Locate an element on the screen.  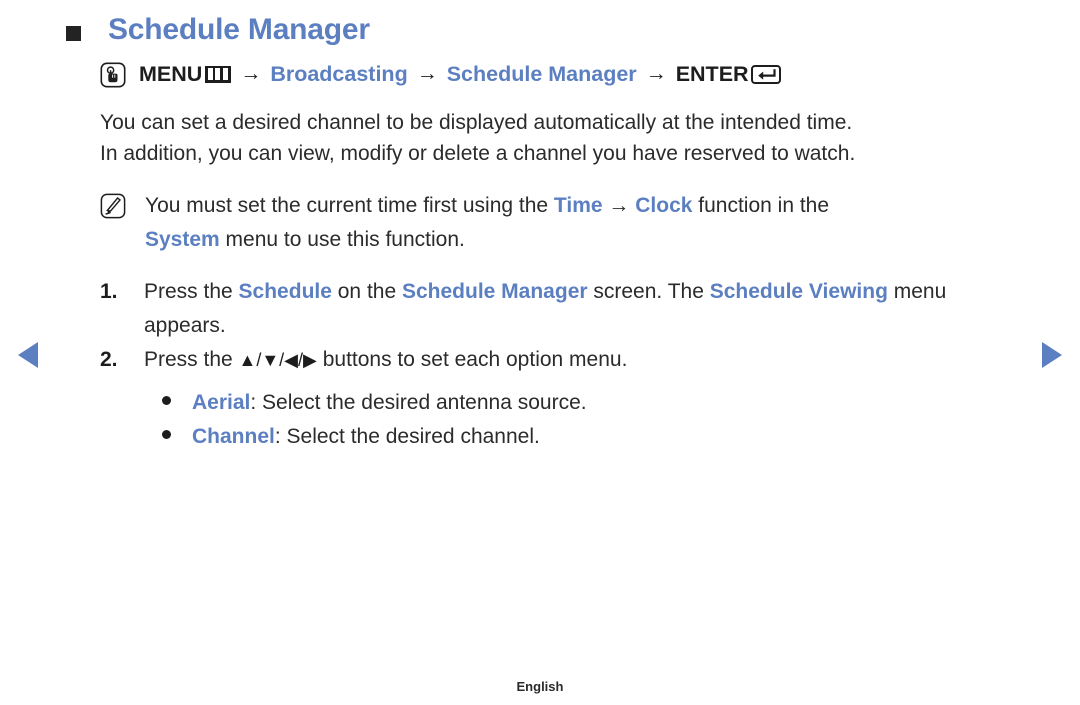
bullet-body-2: Channel: Select the desired channel. is located at coordinates (366, 437).